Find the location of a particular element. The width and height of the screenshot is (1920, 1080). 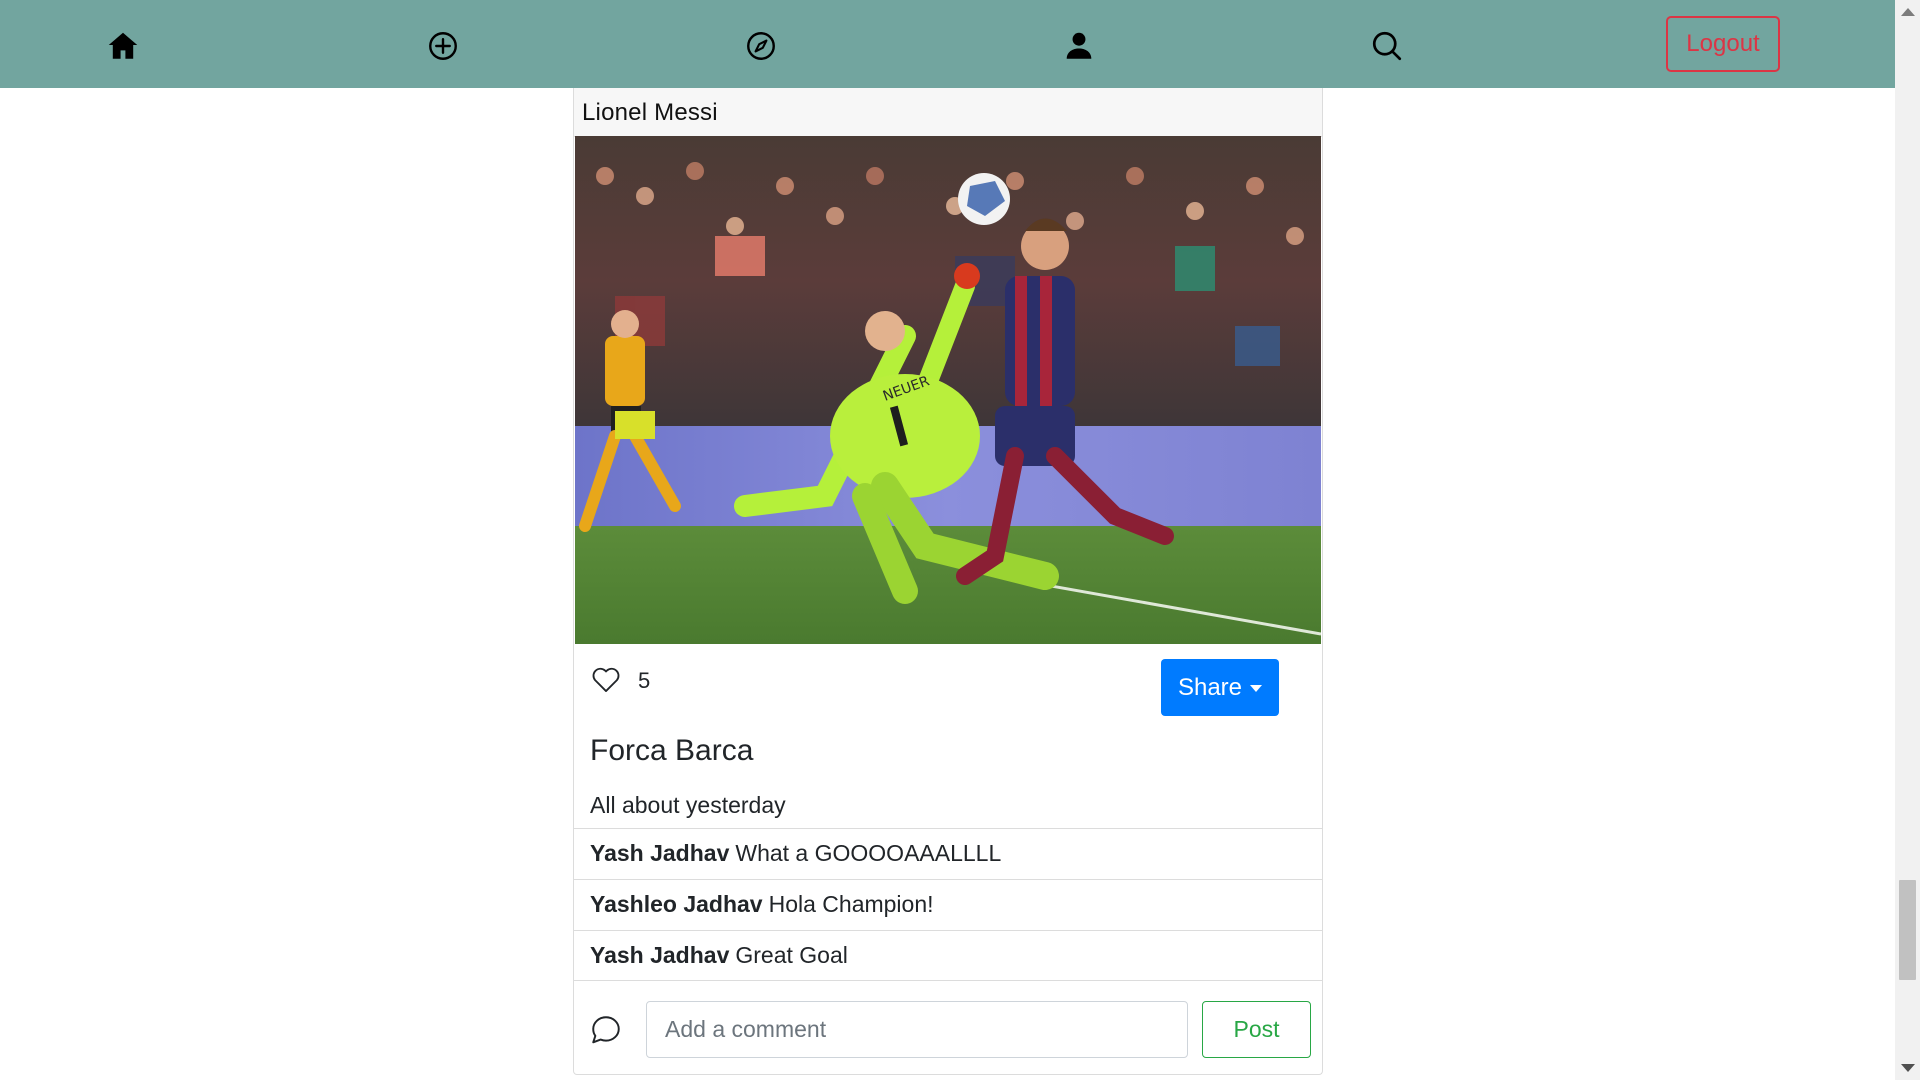

top-navbar: Logout is located at coordinates (947, 44).